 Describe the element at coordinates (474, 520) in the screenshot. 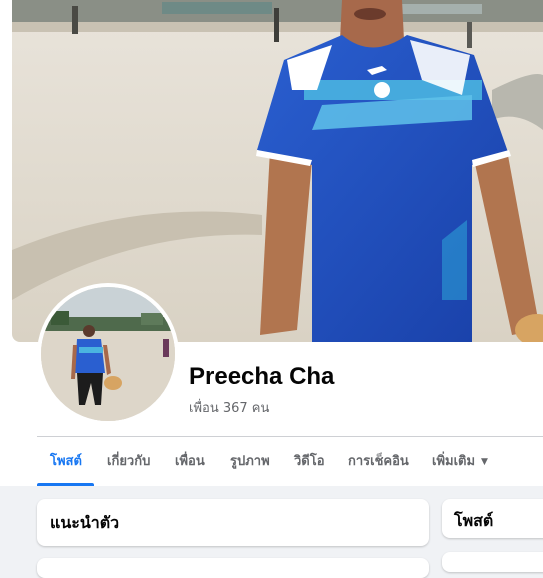

I see `posts-card-title: โพสต์` at that location.